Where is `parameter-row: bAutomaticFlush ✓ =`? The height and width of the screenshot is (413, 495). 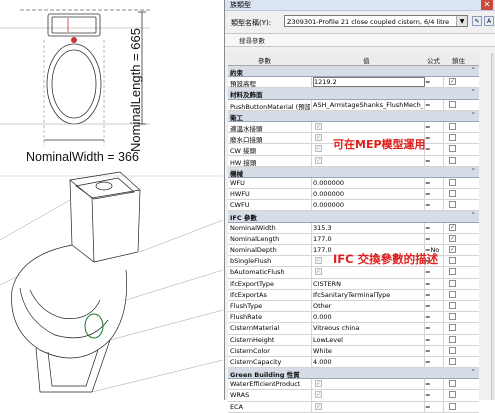
parameter-row: bAutomaticFlush ✓ = is located at coordinates (353, 273).